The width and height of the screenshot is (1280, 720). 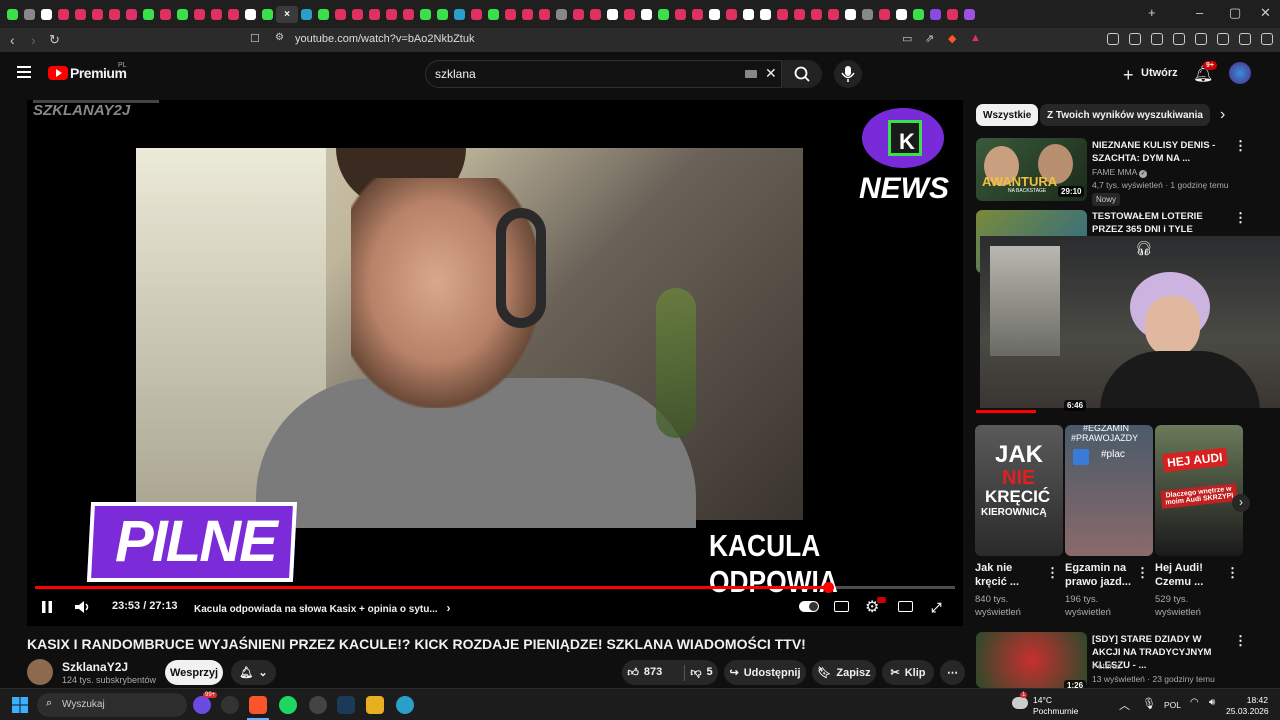 I want to click on account-avatar, so click(x=1240, y=73).